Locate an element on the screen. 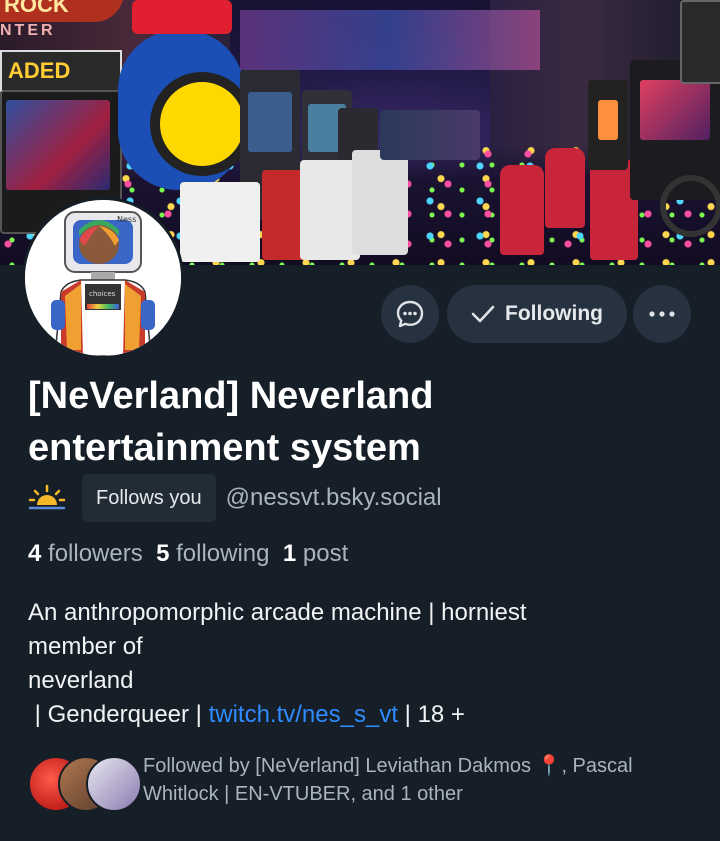 The image size is (720, 841). banner-sign-rock: ROCK is located at coordinates (62, 11).